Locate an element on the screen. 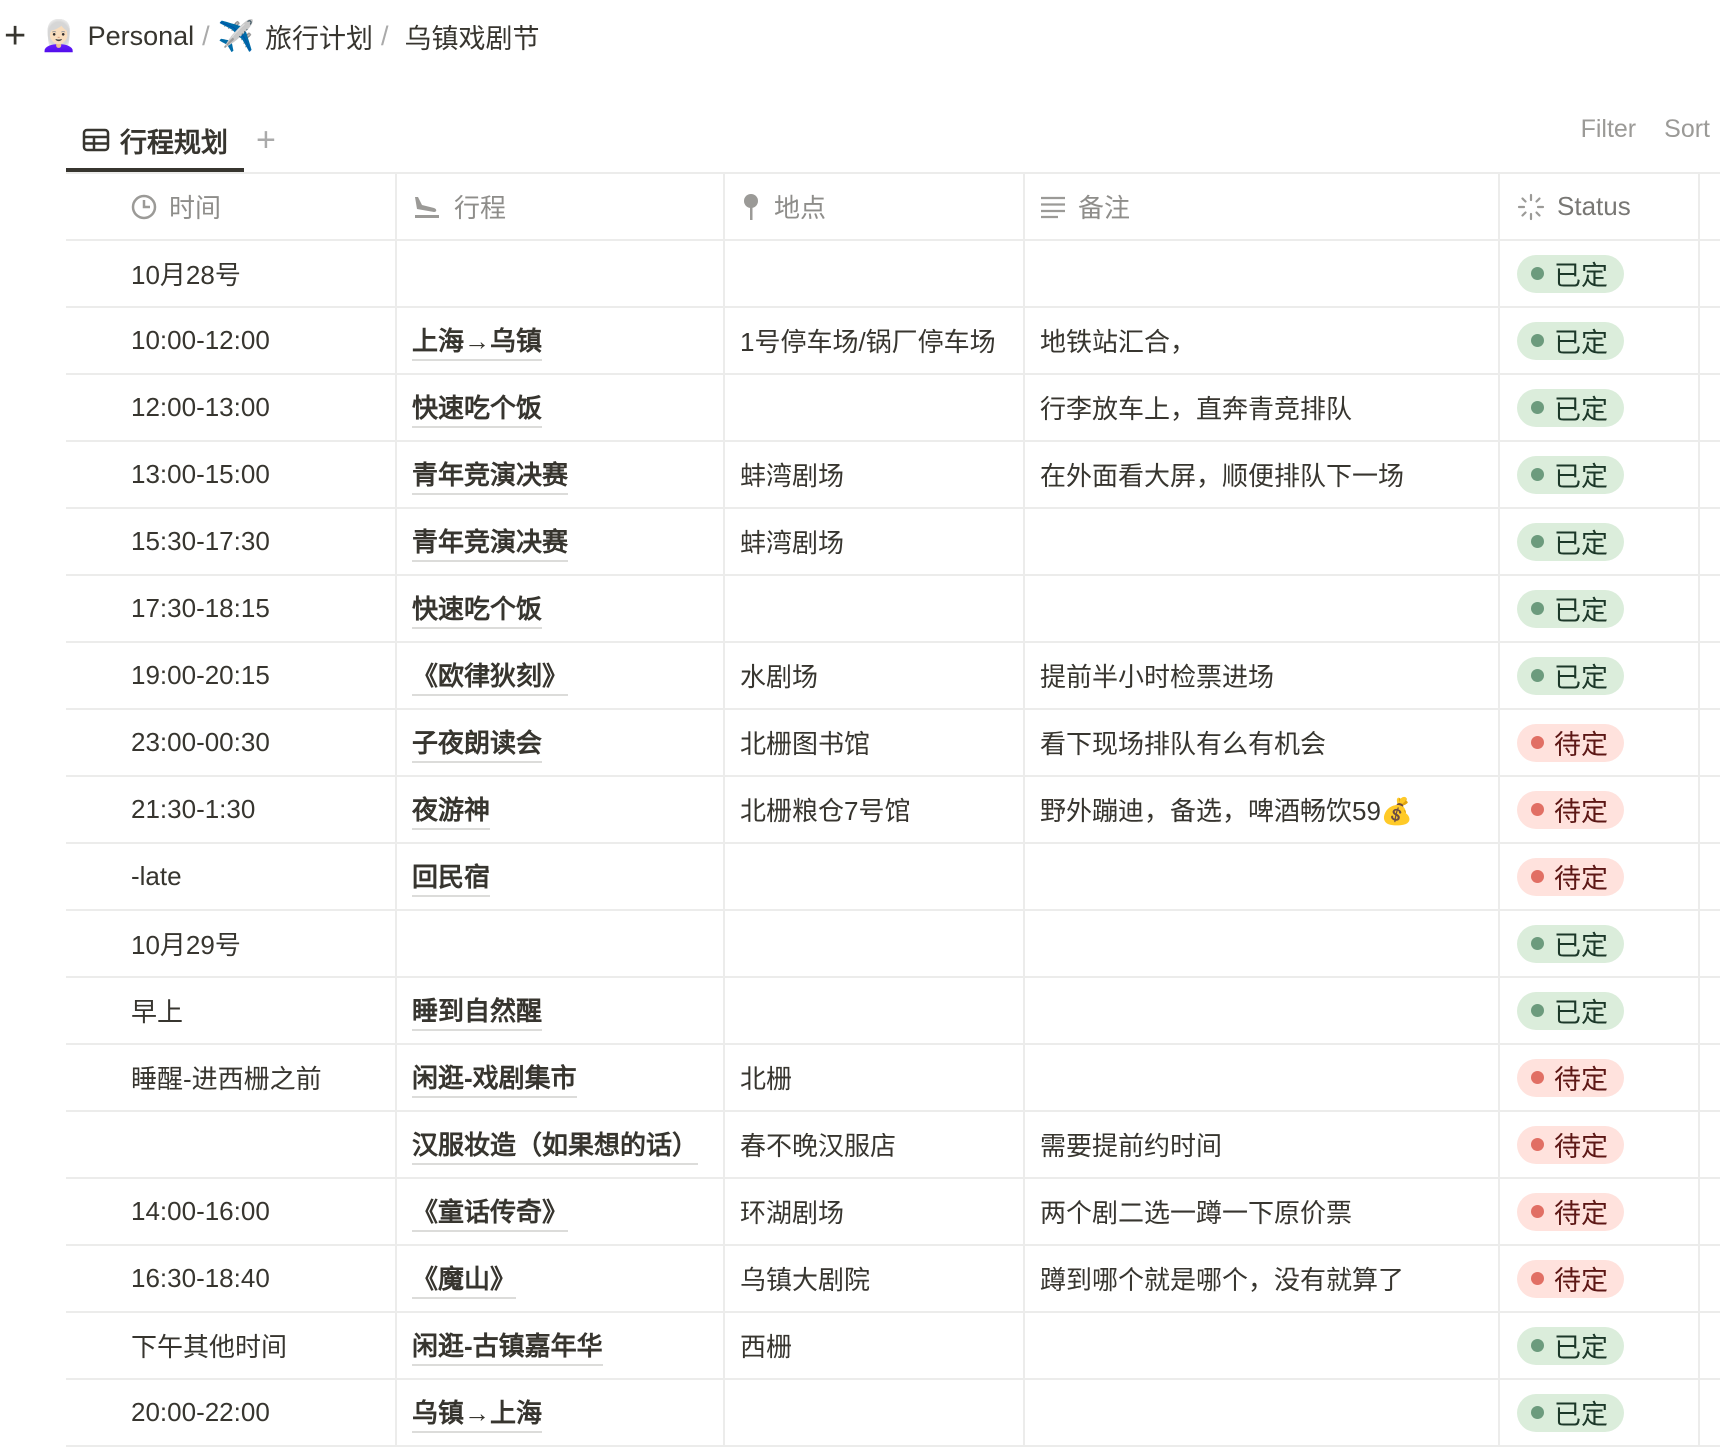 The width and height of the screenshot is (1720, 1447). itinerary-title-link: 睡到自然醒 is located at coordinates (477, 1011).